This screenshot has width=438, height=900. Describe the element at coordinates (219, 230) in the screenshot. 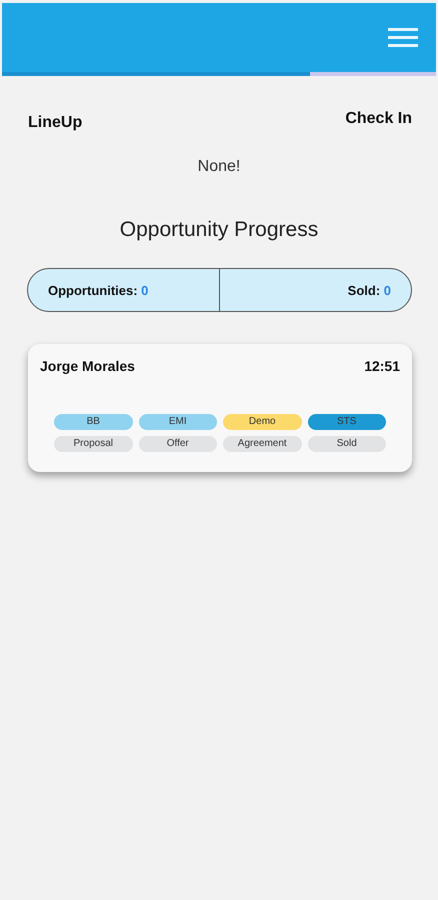

I see `section-title: Opportunity Progress` at that location.